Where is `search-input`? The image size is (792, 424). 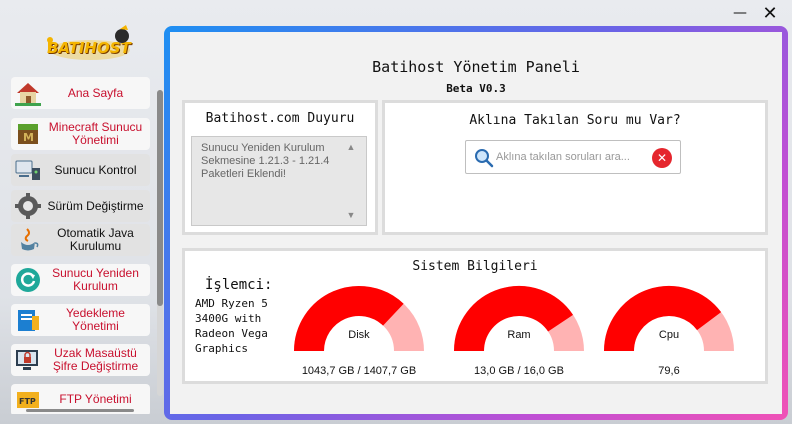
search-input is located at coordinates (570, 157).